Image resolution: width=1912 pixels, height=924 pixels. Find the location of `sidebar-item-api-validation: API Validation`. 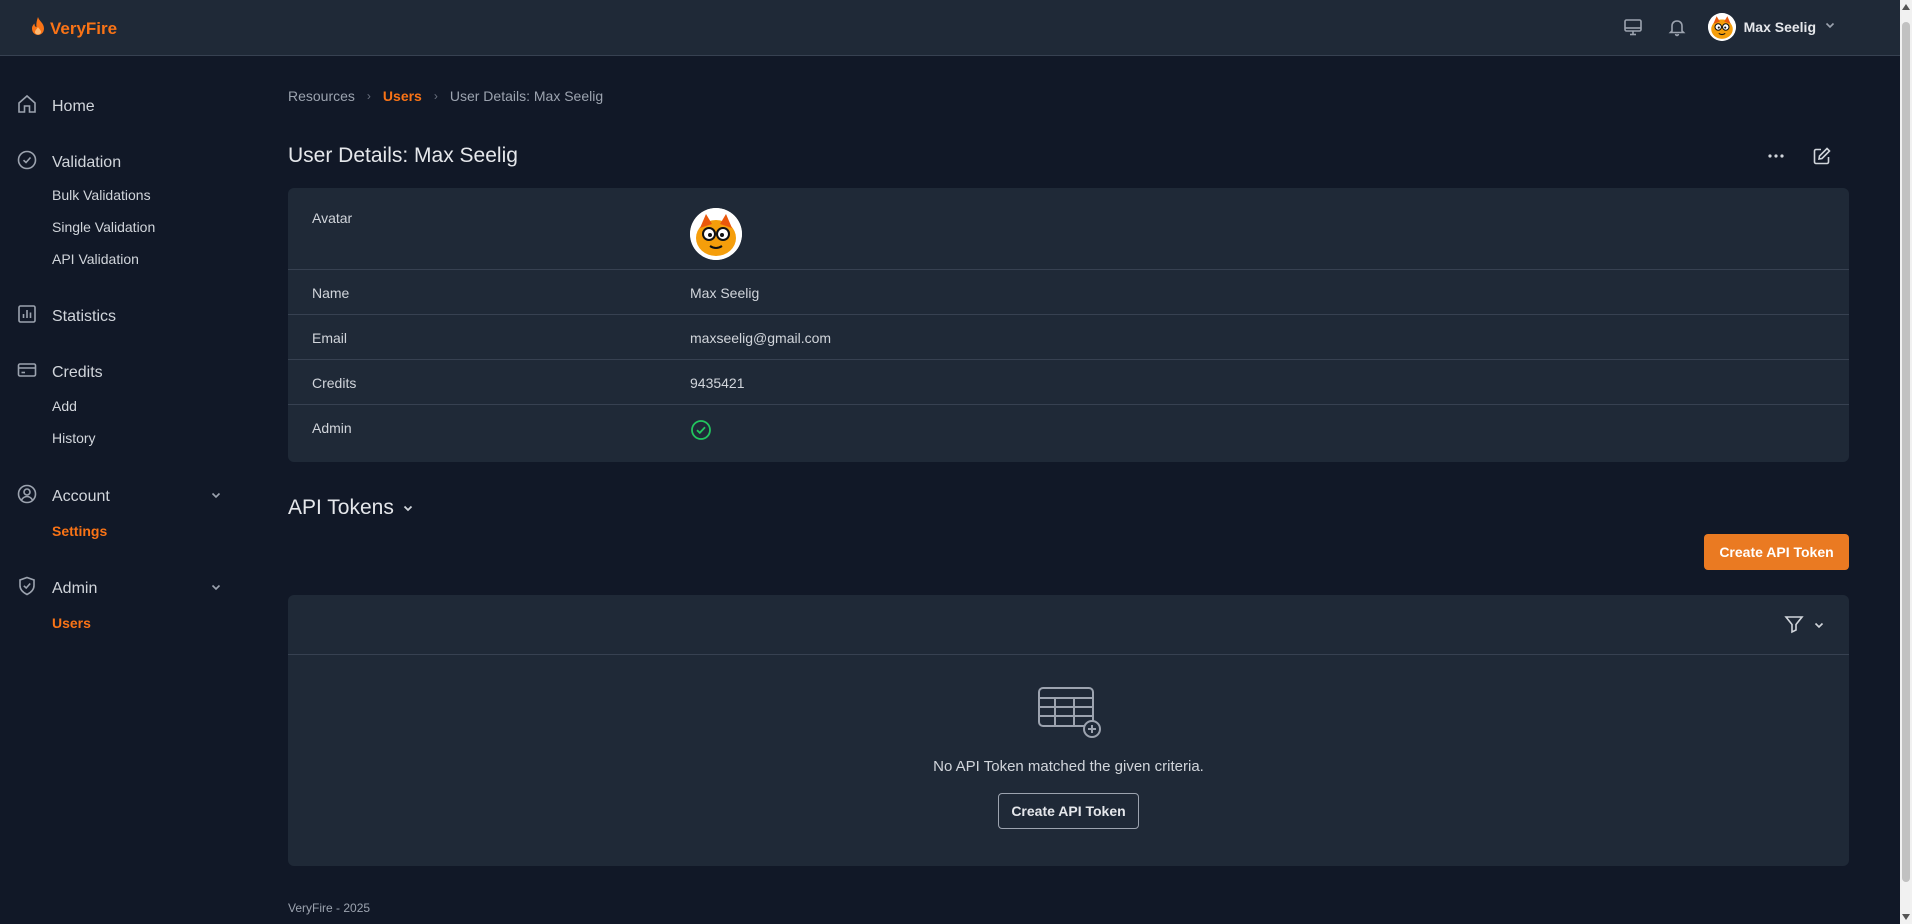

sidebar-item-api-validation: API Validation is located at coordinates (95, 259).